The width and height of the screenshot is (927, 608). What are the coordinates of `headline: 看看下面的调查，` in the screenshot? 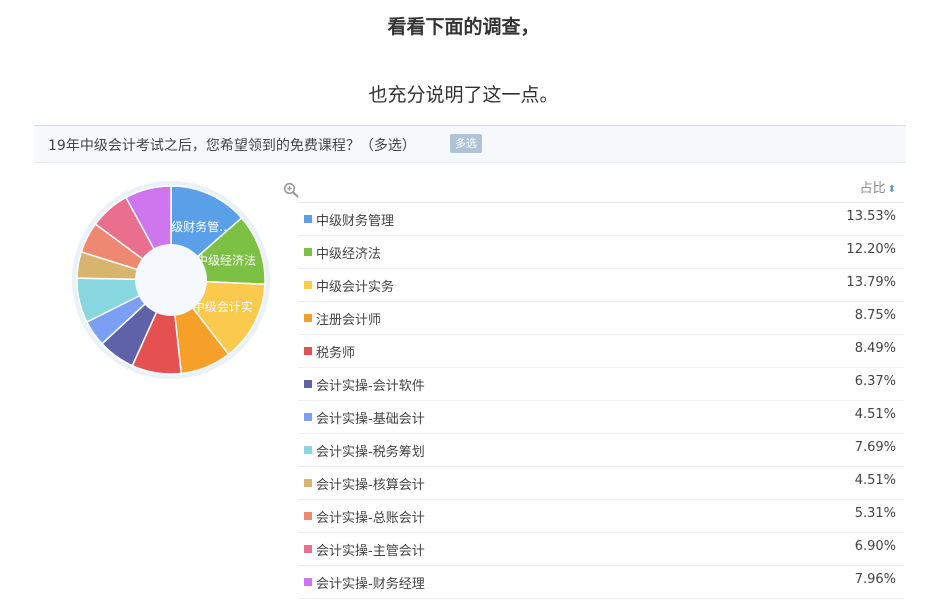 It's located at (463, 27).